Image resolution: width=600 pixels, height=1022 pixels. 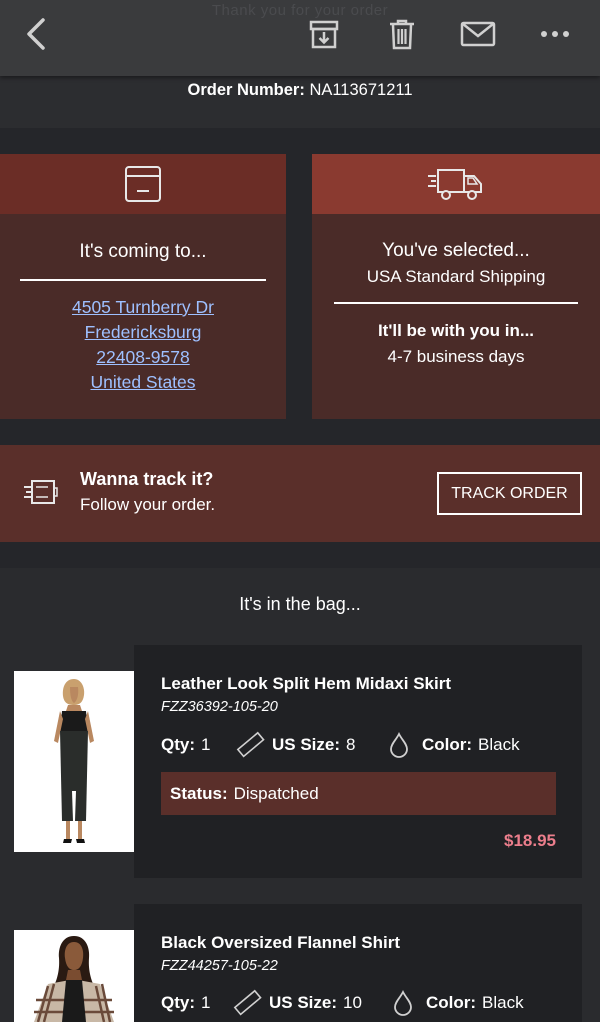 I want to click on back-button, so click(x=36, y=34).